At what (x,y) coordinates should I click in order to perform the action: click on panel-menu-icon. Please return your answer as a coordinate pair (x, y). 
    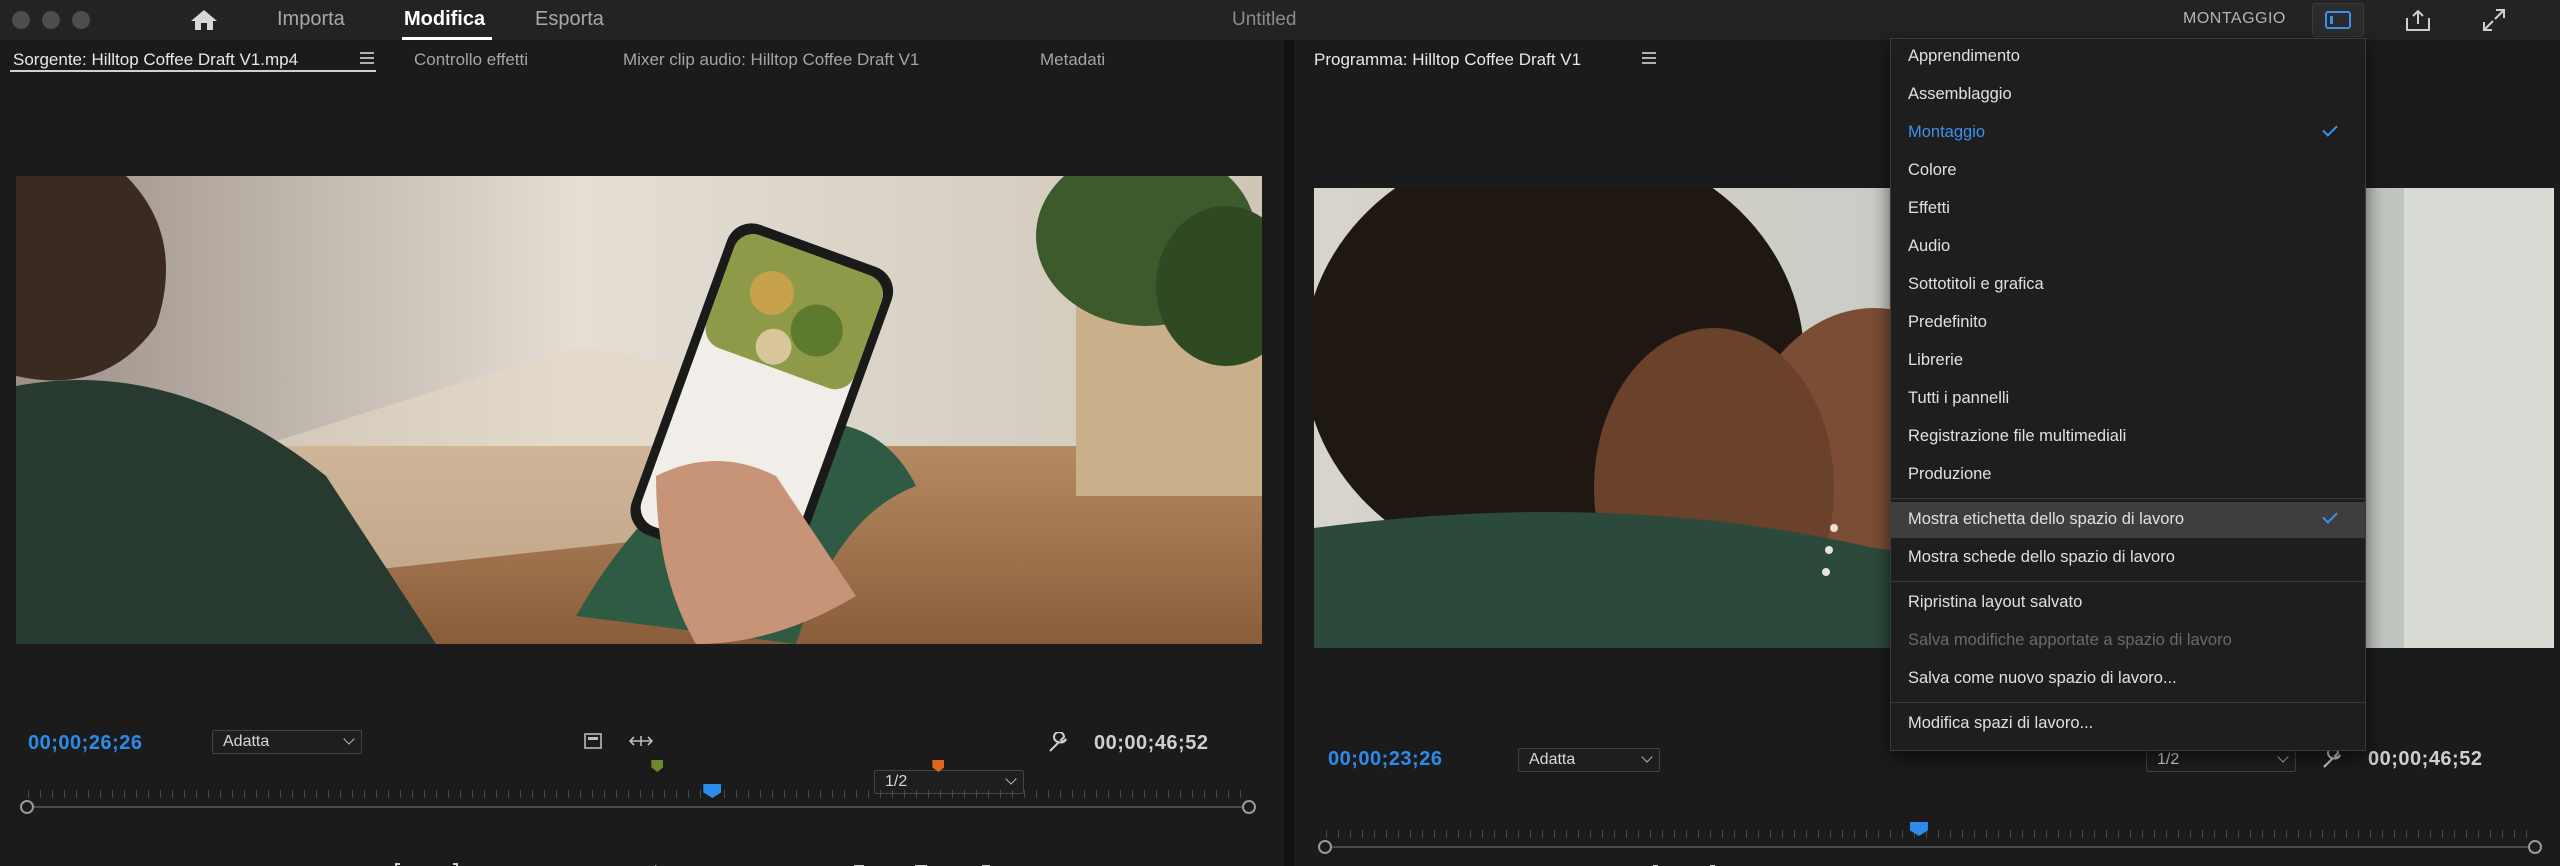
    Looking at the image, I should click on (367, 58).